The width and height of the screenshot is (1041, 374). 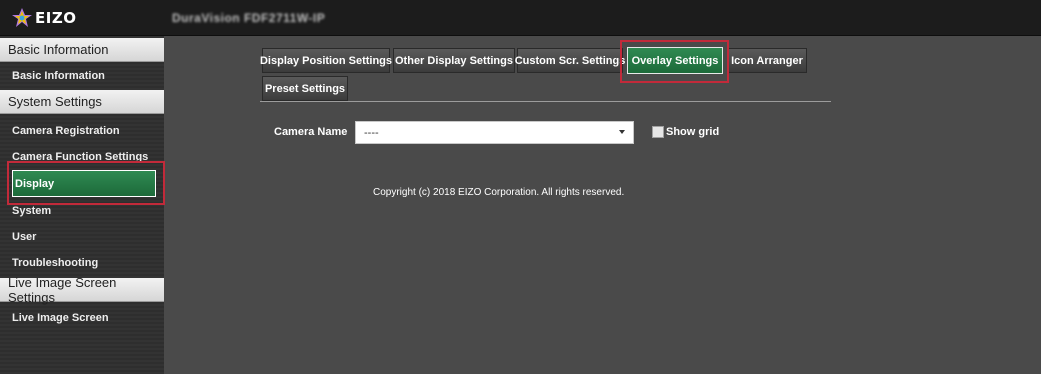 What do you see at coordinates (326, 60) in the screenshot?
I see `tab-display-position-settings: Display Position Settings` at bounding box center [326, 60].